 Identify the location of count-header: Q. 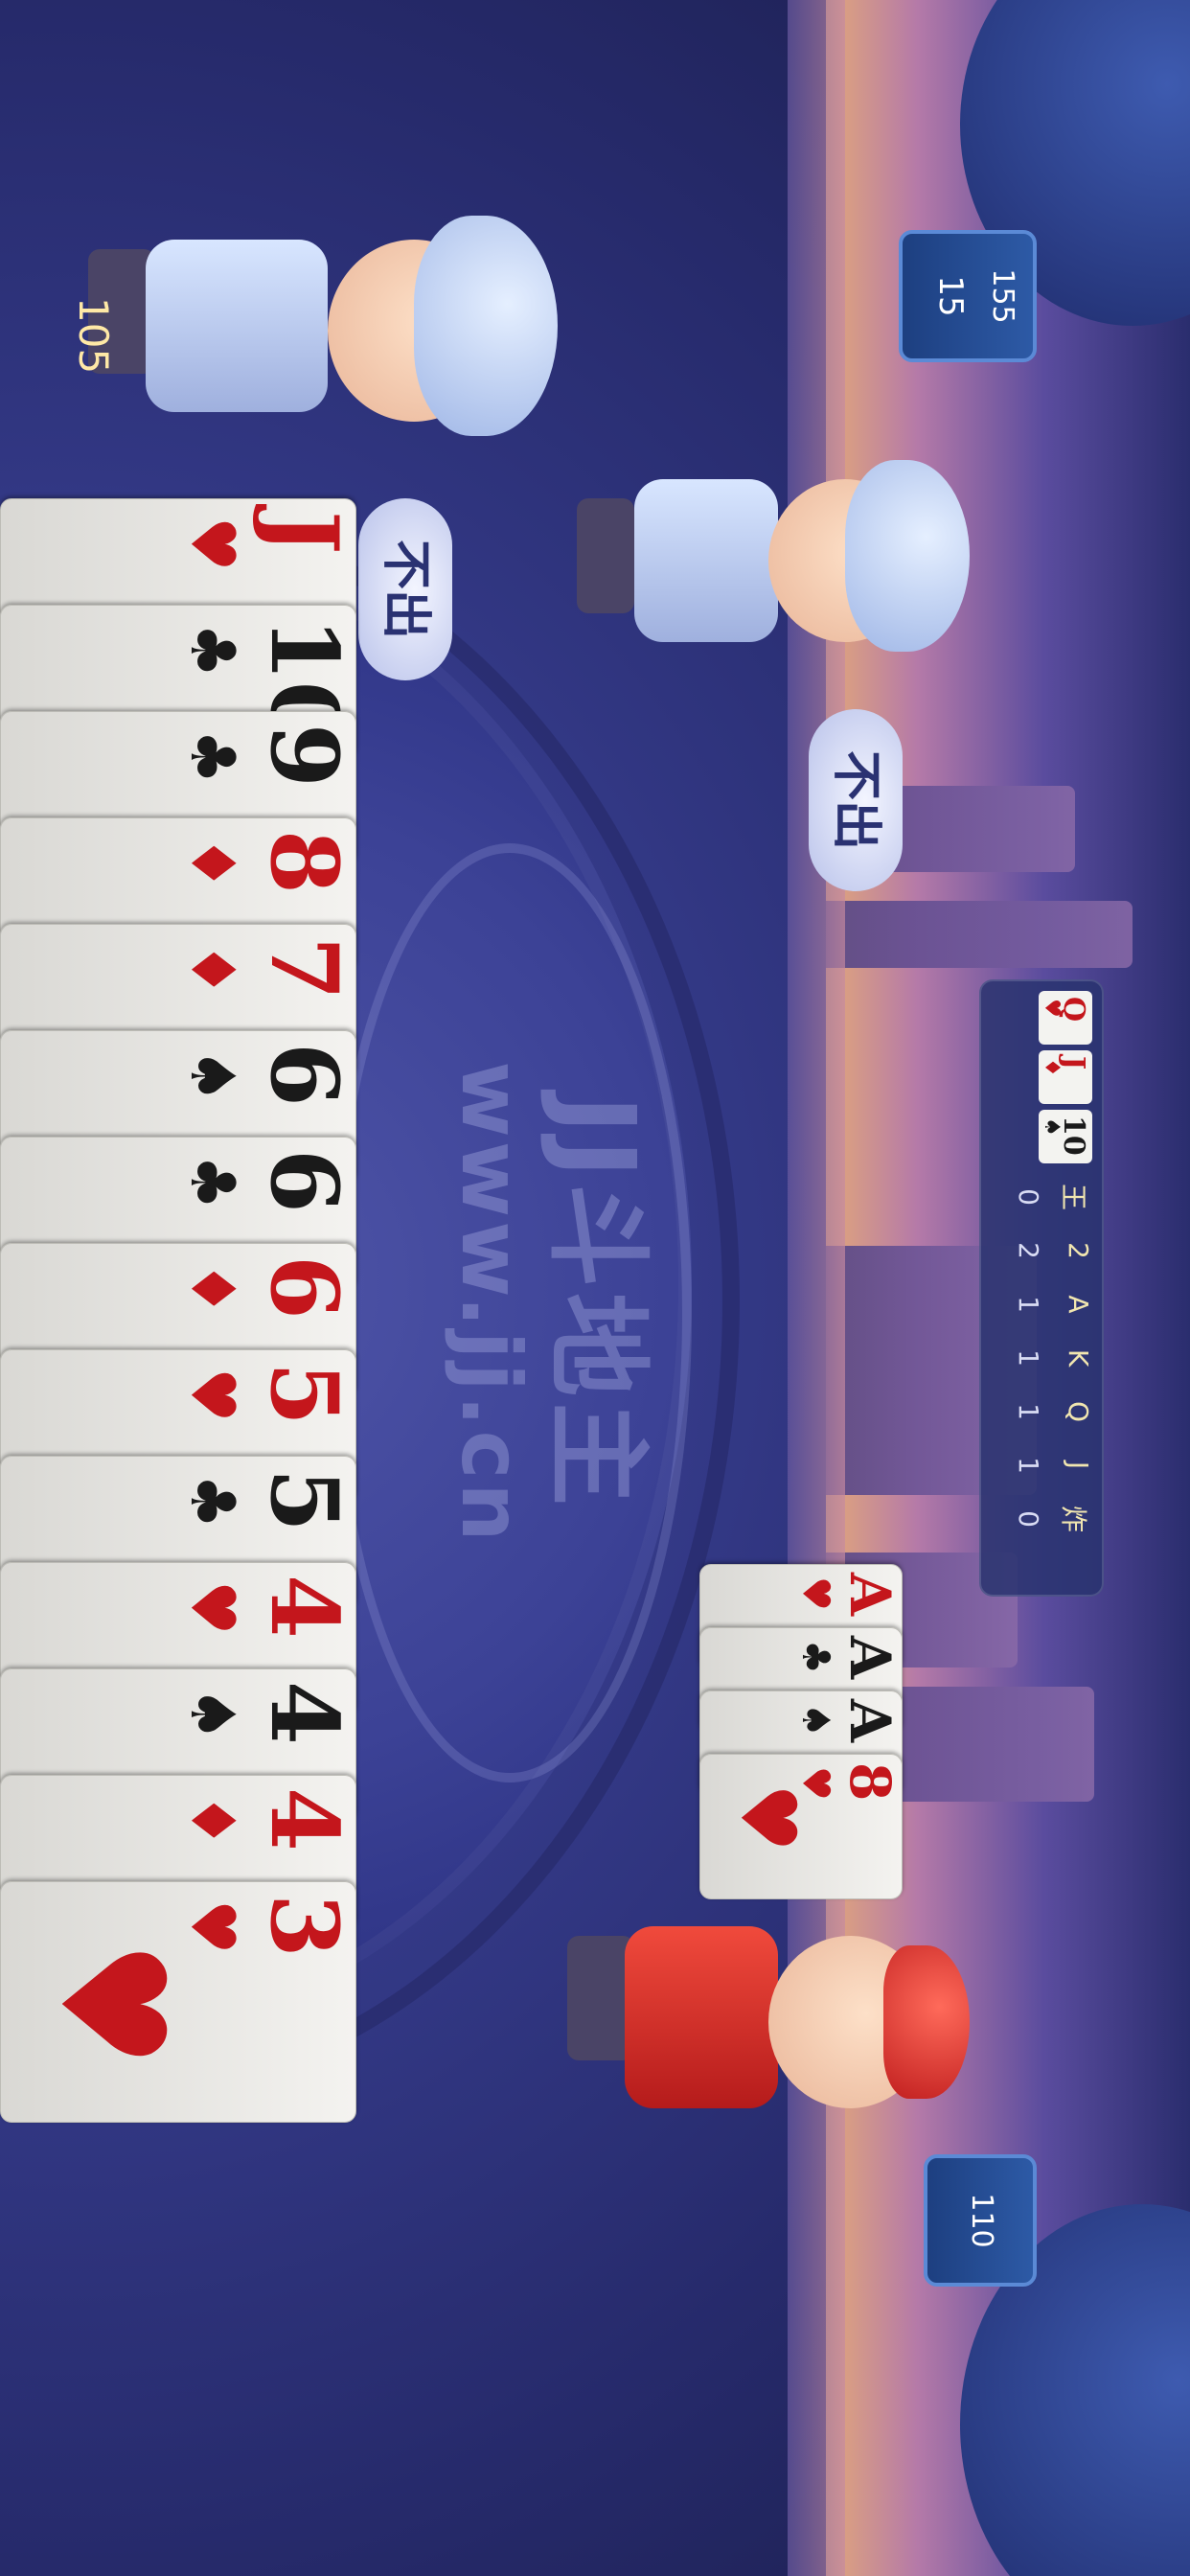
(1078, 1411).